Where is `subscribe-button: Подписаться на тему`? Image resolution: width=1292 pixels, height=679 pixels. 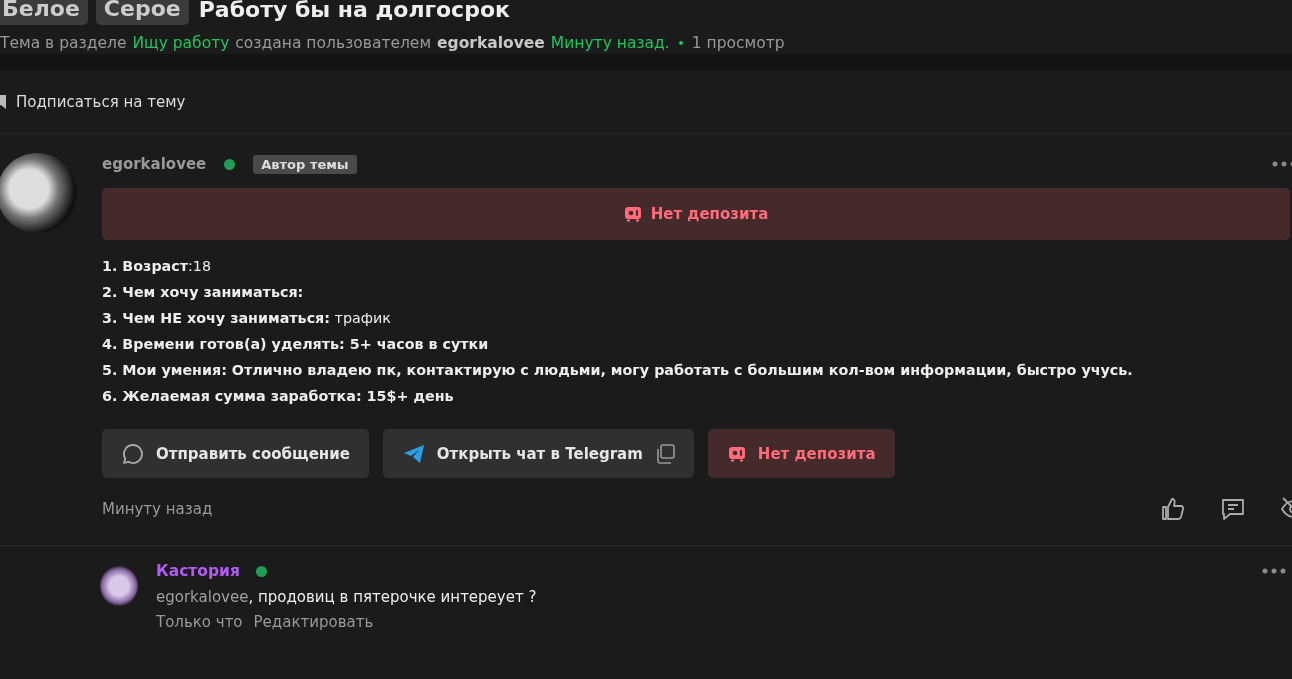 subscribe-button: Подписаться на тему is located at coordinates (93, 101).